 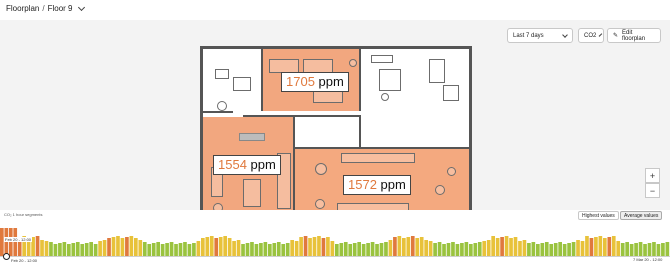 I want to click on highest-values-toggle: Highest values, so click(x=598, y=215).